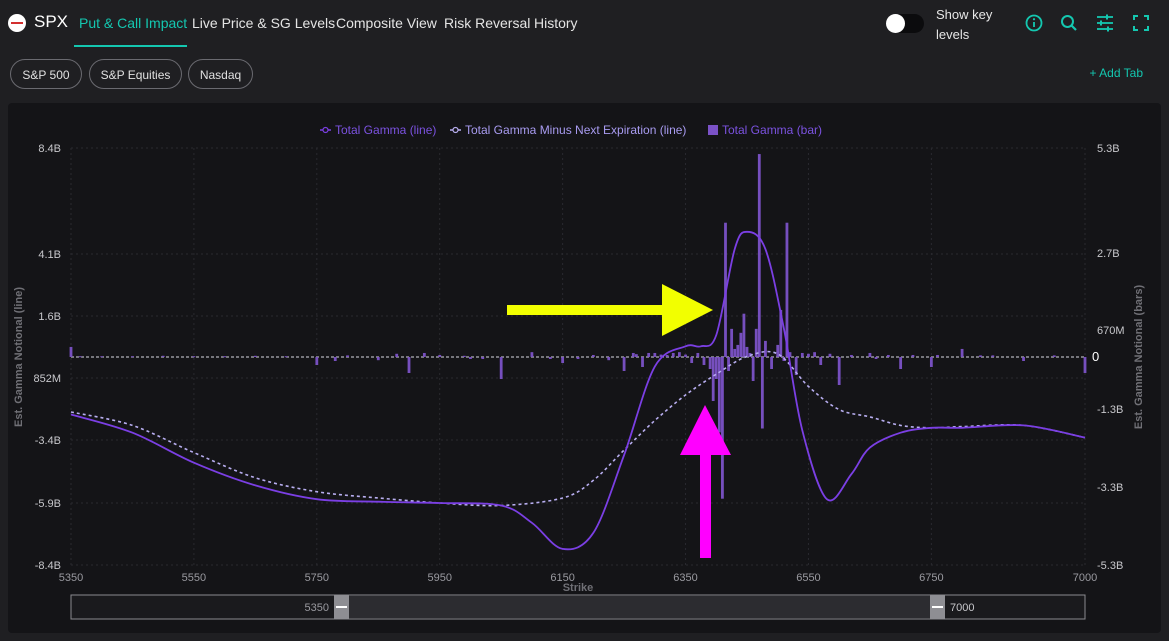  Describe the element at coordinates (610, 310) in the screenshot. I see `yellow-arrow-annotation` at that location.